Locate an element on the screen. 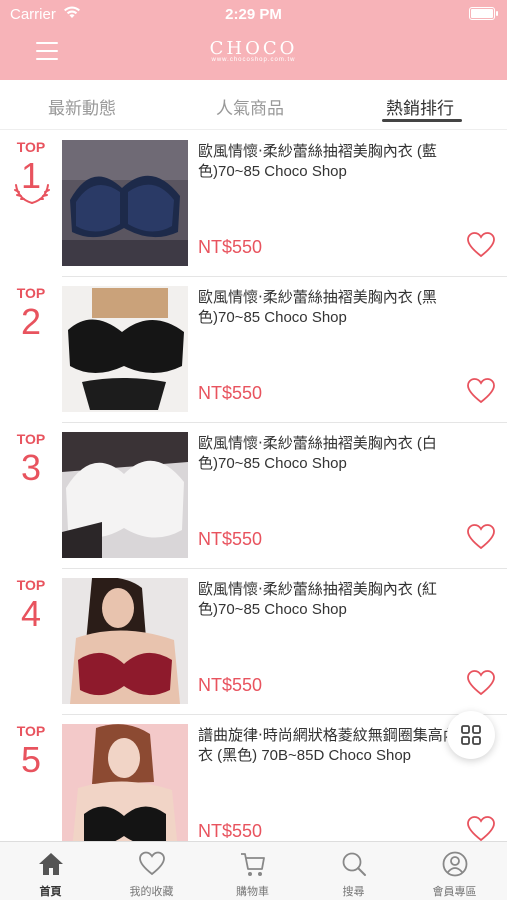 The height and width of the screenshot is (900, 507). nav-label: 購物車 is located at coordinates (252, 892).